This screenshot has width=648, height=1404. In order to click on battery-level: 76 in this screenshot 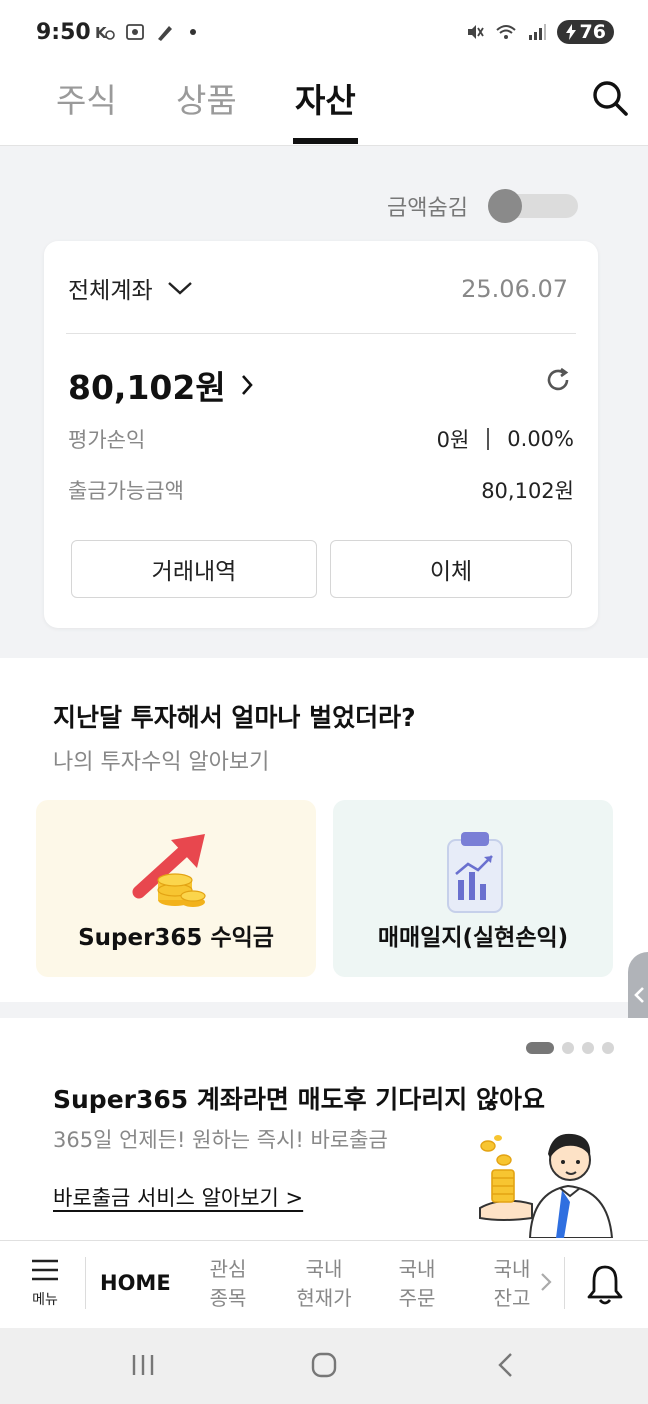, I will do `click(592, 32)`.